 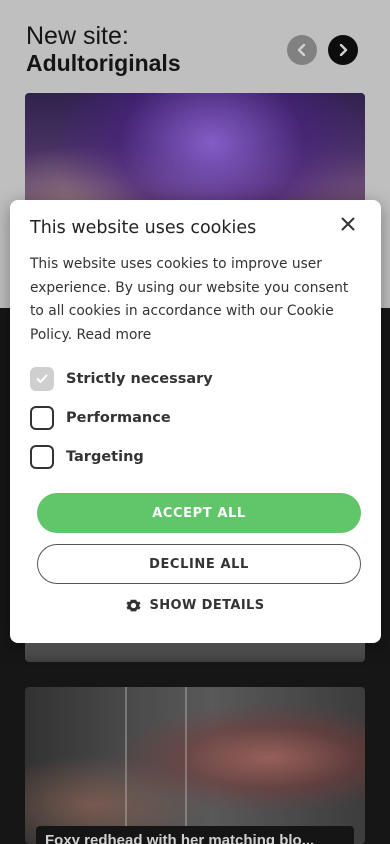 I want to click on close-icon, so click(x=348, y=224).